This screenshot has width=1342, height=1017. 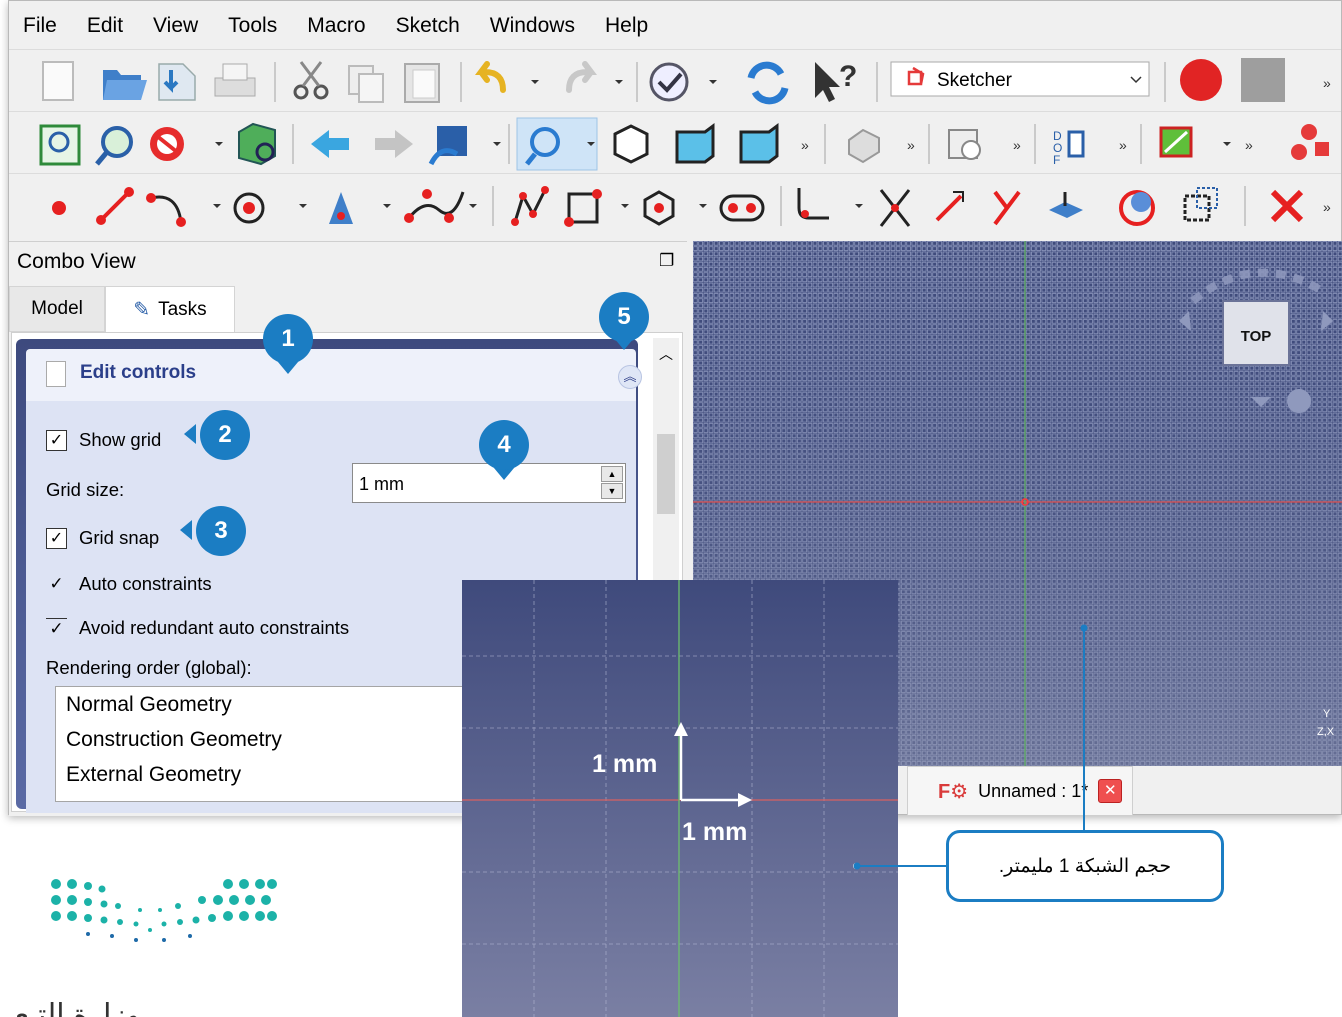 I want to click on ministry-logo-text: وزارة التـعـ, so click(x=73, y=1008).